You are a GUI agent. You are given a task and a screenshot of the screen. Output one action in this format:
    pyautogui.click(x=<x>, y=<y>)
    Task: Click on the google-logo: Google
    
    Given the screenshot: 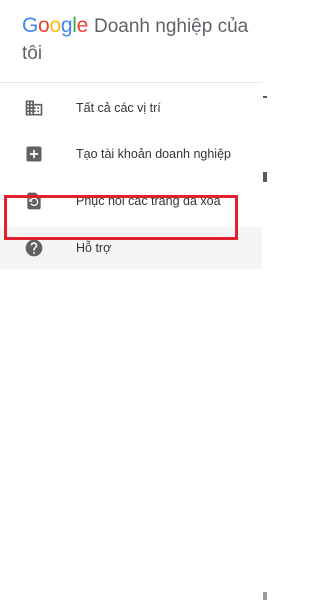 What is the action you would take?
    pyautogui.click(x=55, y=25)
    